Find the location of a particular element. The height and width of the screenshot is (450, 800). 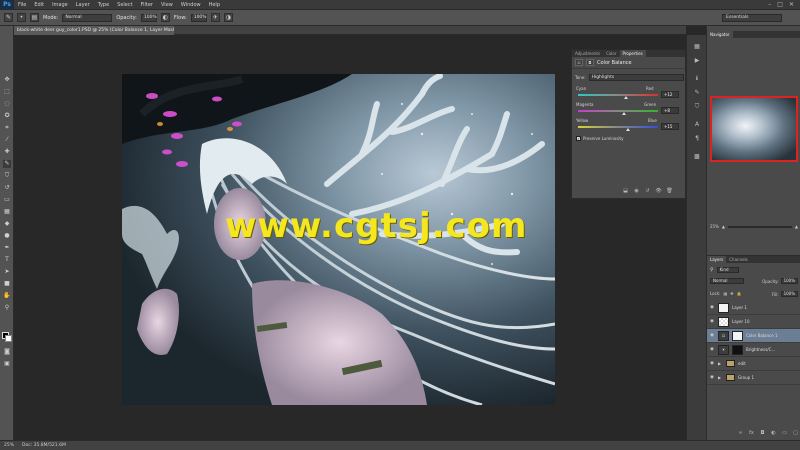

minimize-icon: – is located at coordinates (769, 4).